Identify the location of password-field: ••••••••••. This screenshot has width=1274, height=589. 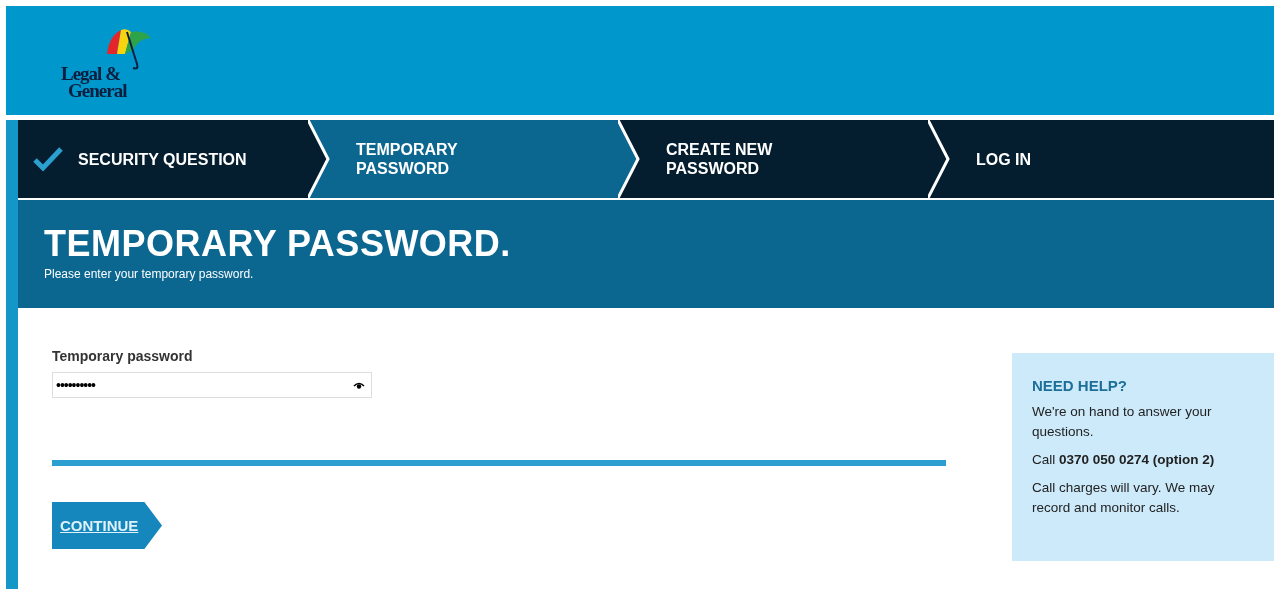
(212, 385).